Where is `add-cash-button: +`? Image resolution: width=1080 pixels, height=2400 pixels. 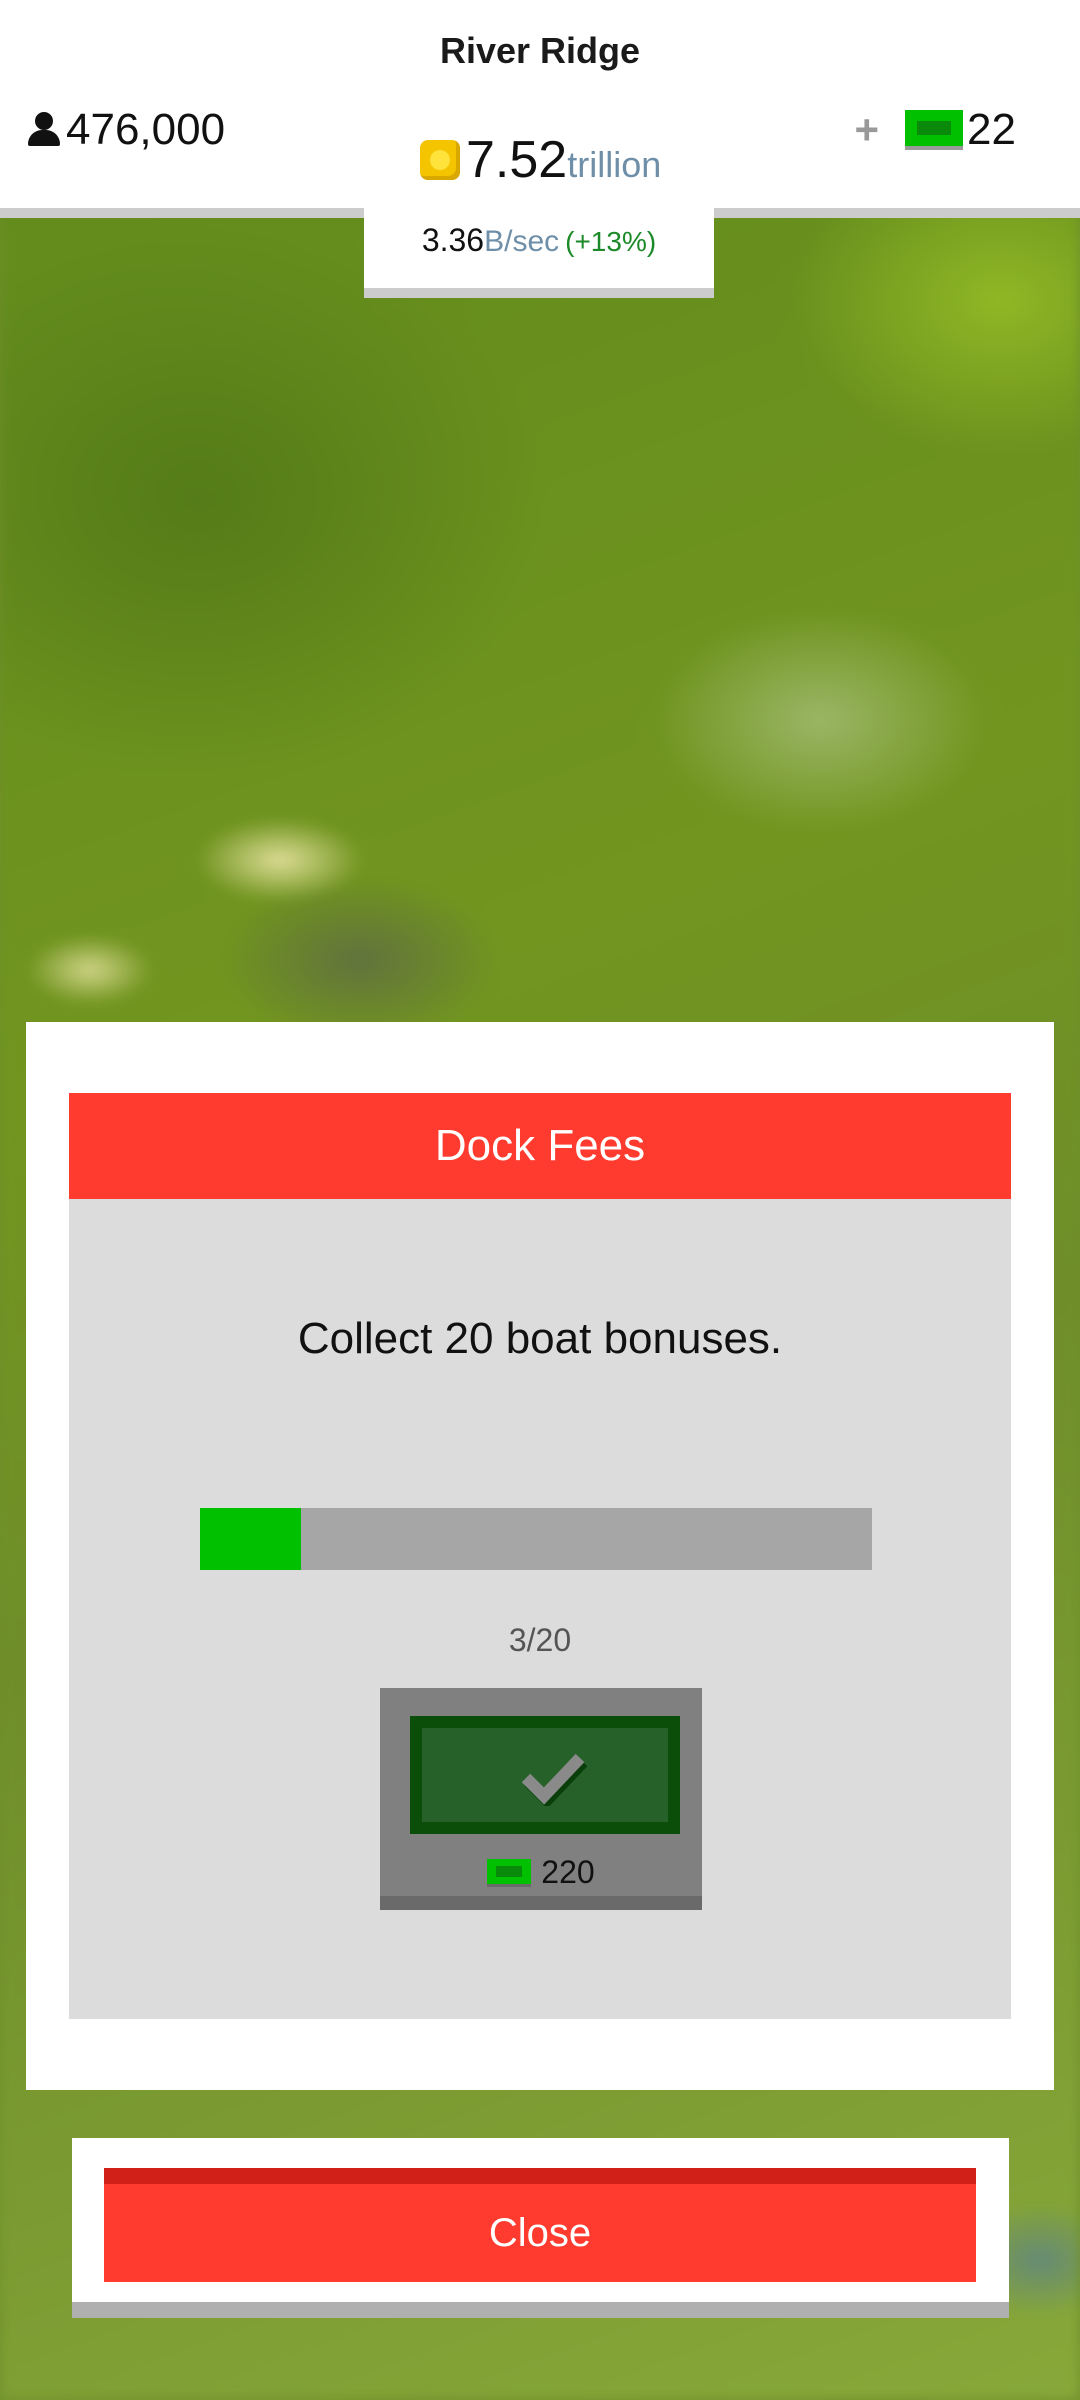
add-cash-button: + is located at coordinates (867, 130).